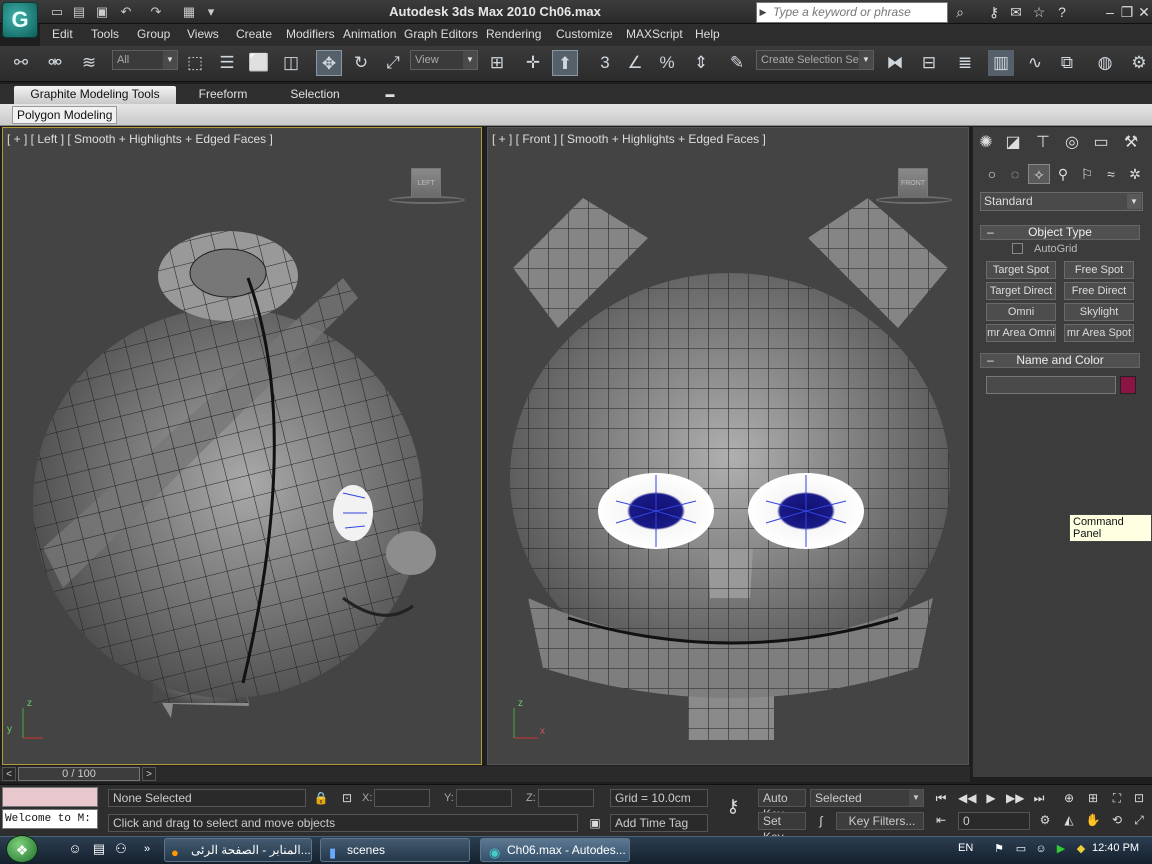  What do you see at coordinates (1105, 63) in the screenshot?
I see `material-editor-icon: ◍` at bounding box center [1105, 63].